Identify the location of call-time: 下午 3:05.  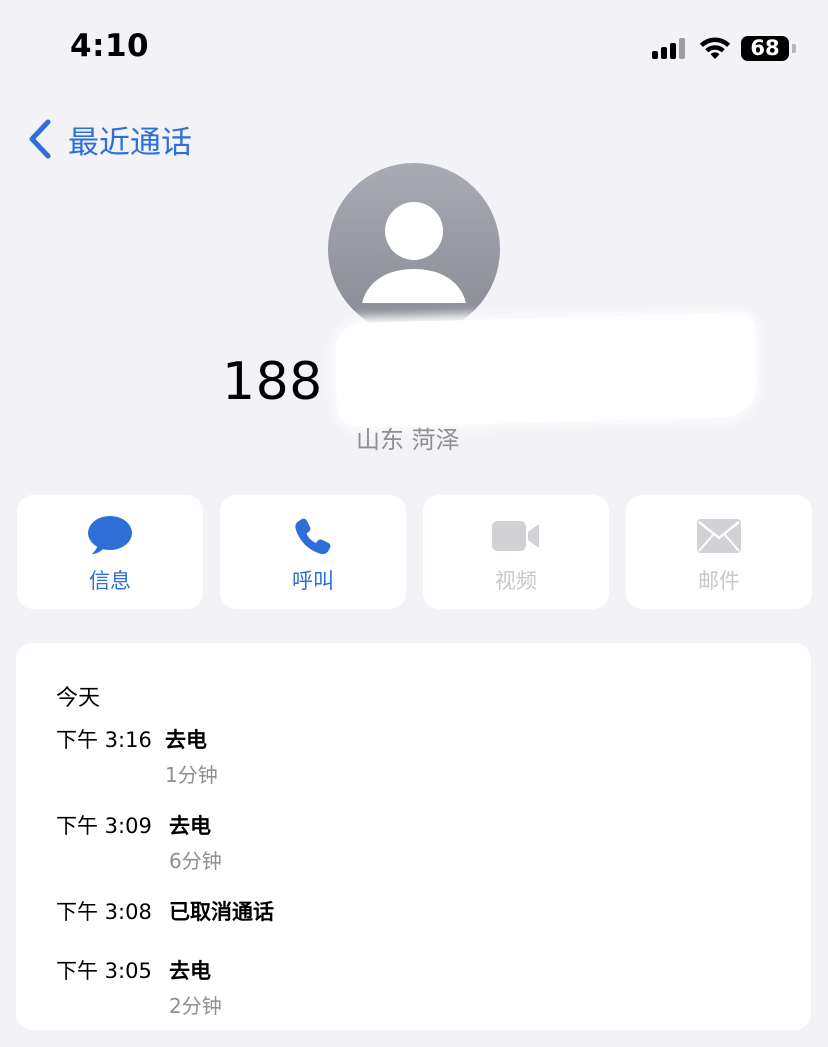
(104, 971).